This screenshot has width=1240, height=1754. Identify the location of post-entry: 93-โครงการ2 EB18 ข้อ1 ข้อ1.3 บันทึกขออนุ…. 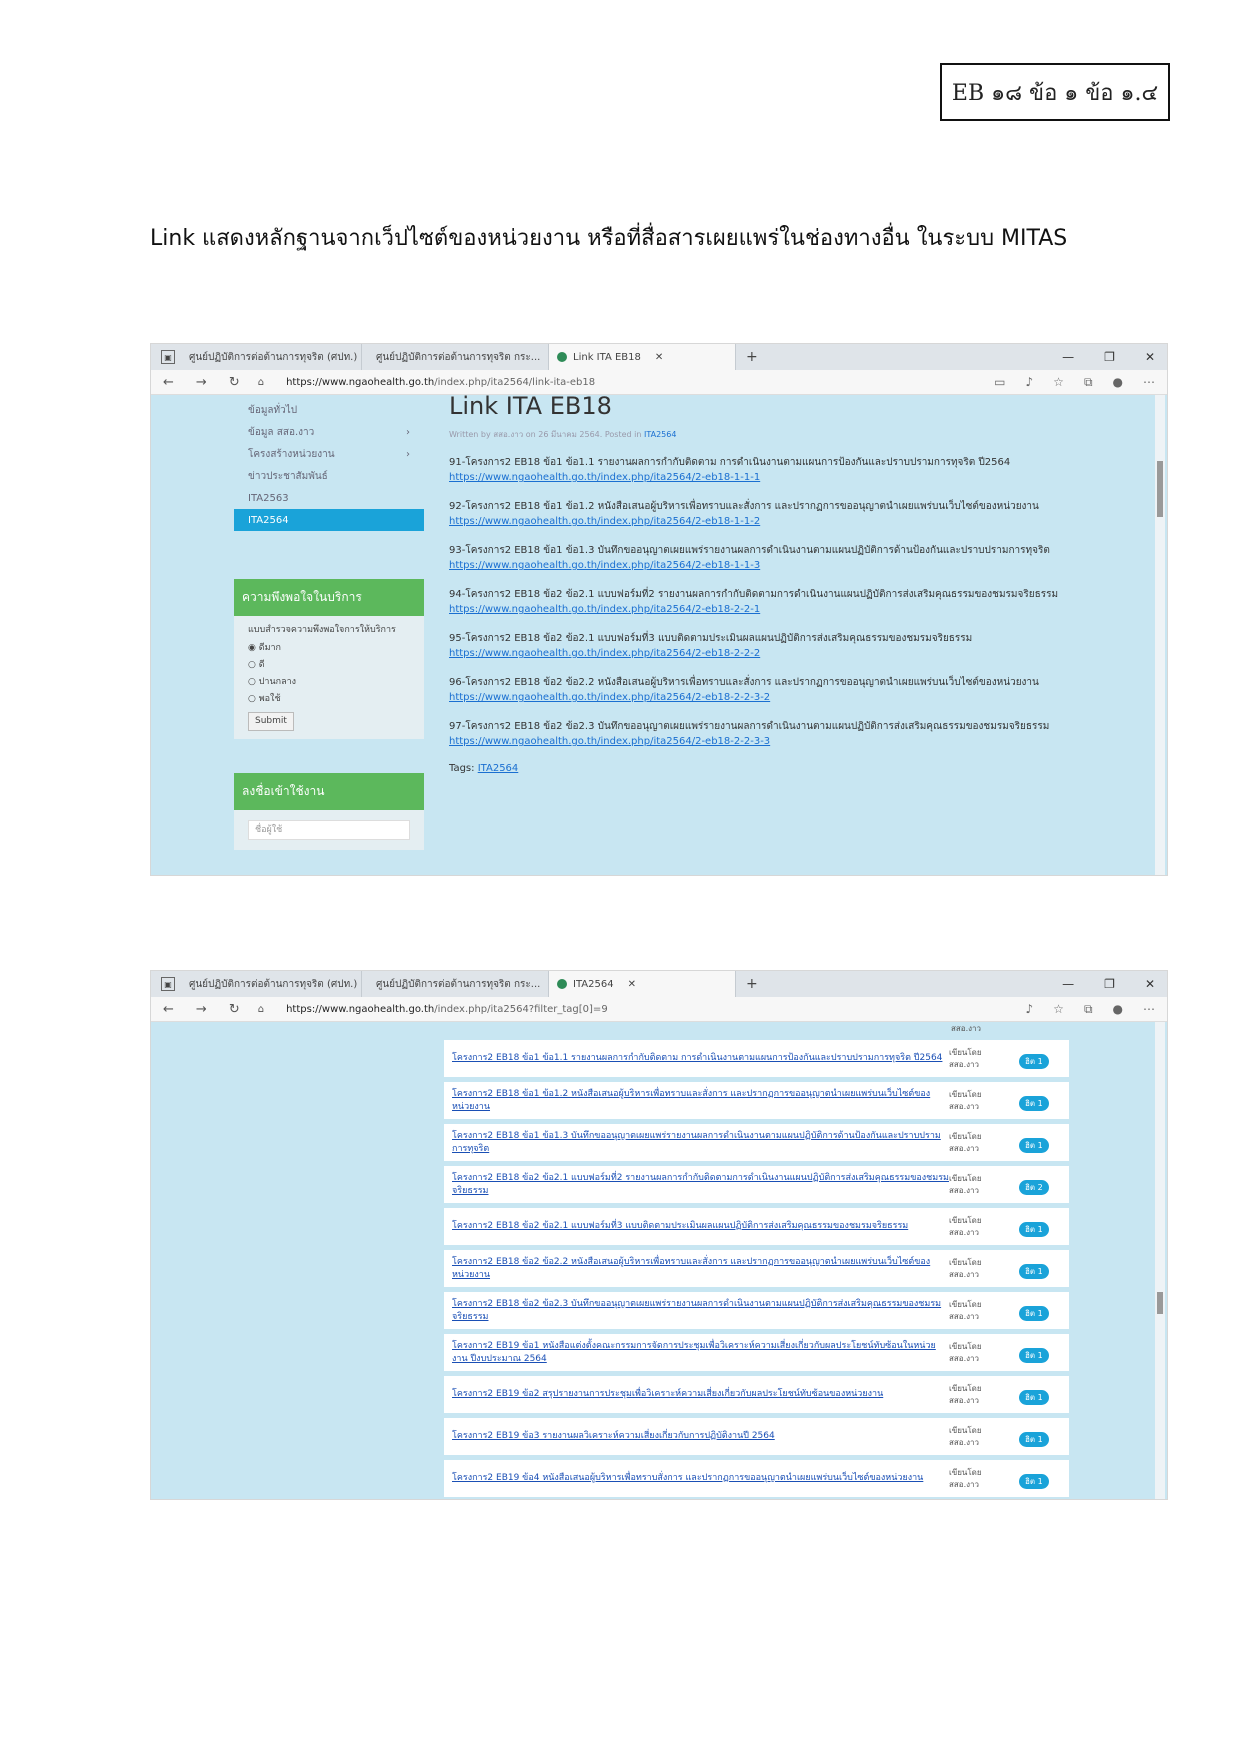
(759, 558).